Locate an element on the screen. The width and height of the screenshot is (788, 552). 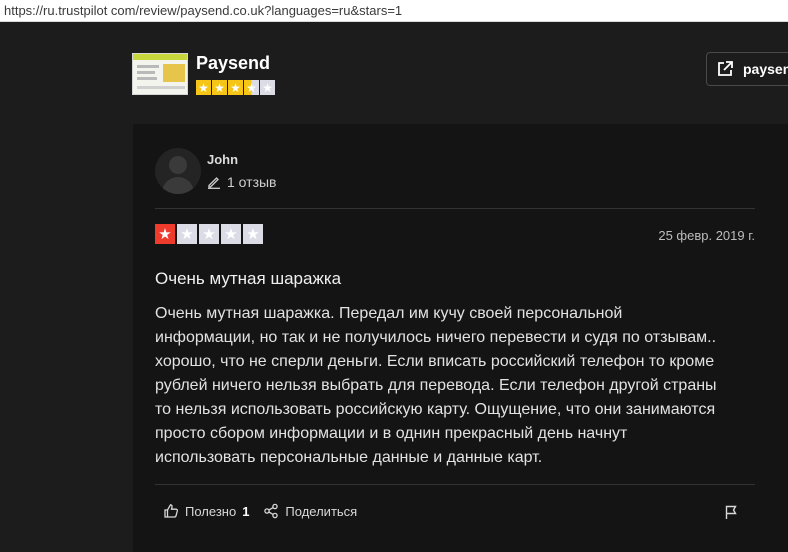
share-label: Поделиться is located at coordinates (321, 511).